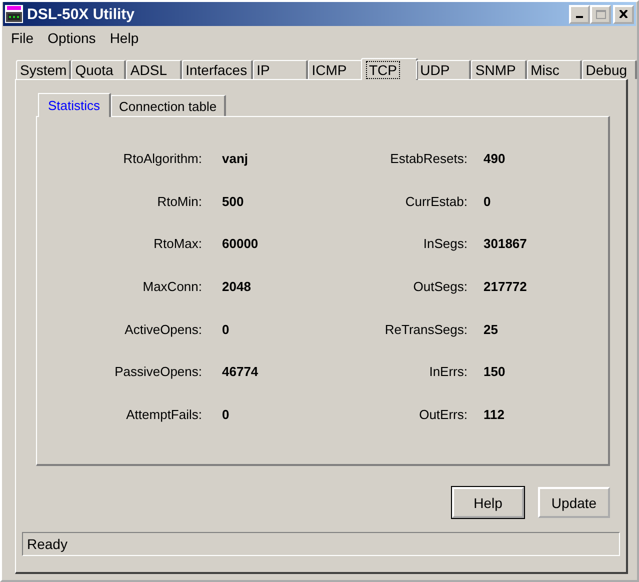 The height and width of the screenshot is (582, 639). Describe the element at coordinates (488, 502) in the screenshot. I see `button: Help` at that location.